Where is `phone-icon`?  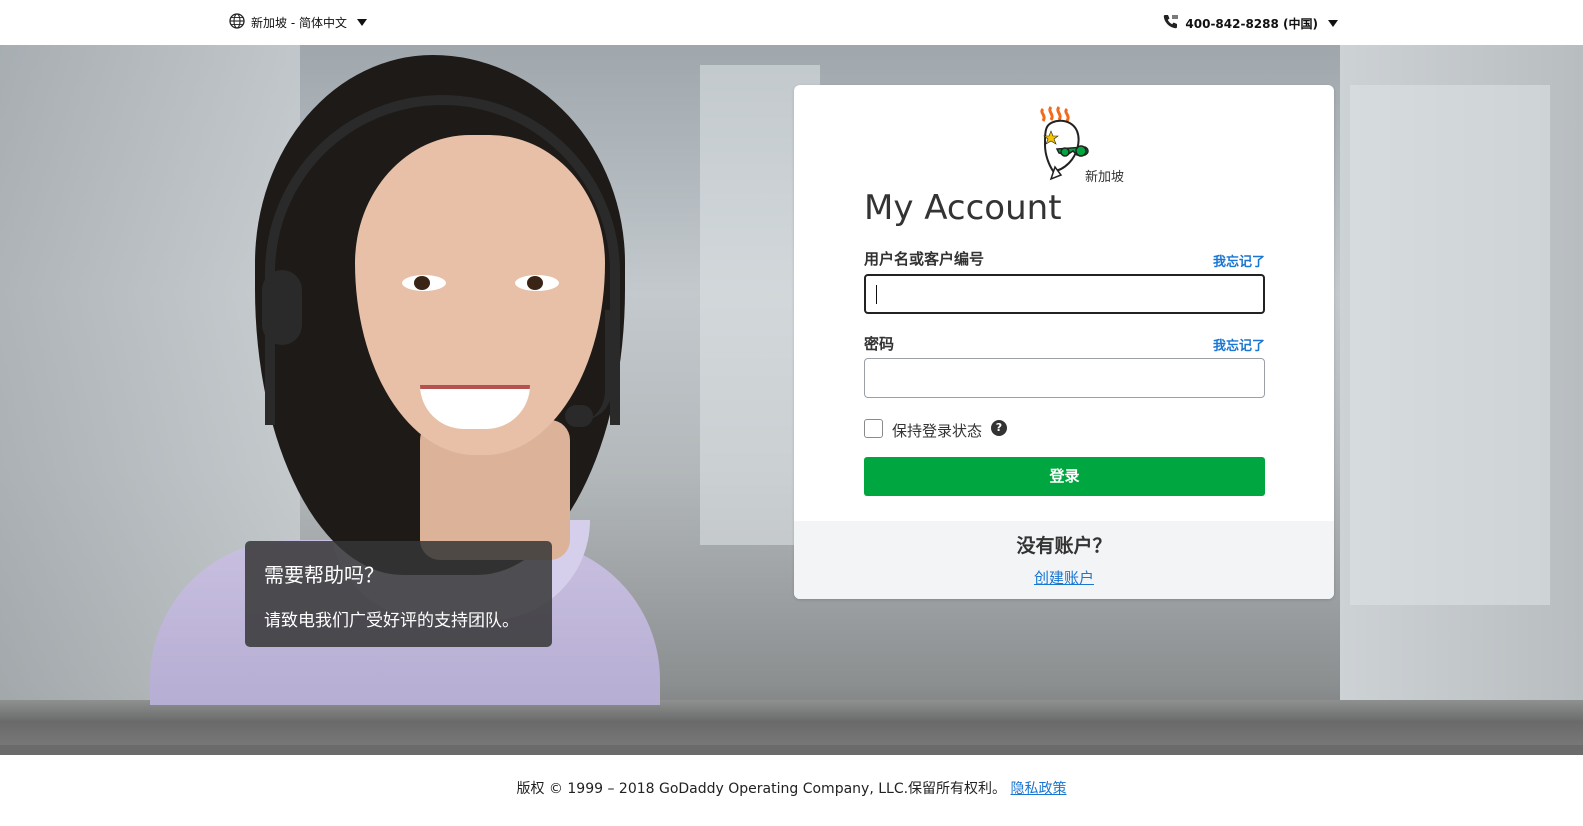
phone-icon is located at coordinates (1170, 23).